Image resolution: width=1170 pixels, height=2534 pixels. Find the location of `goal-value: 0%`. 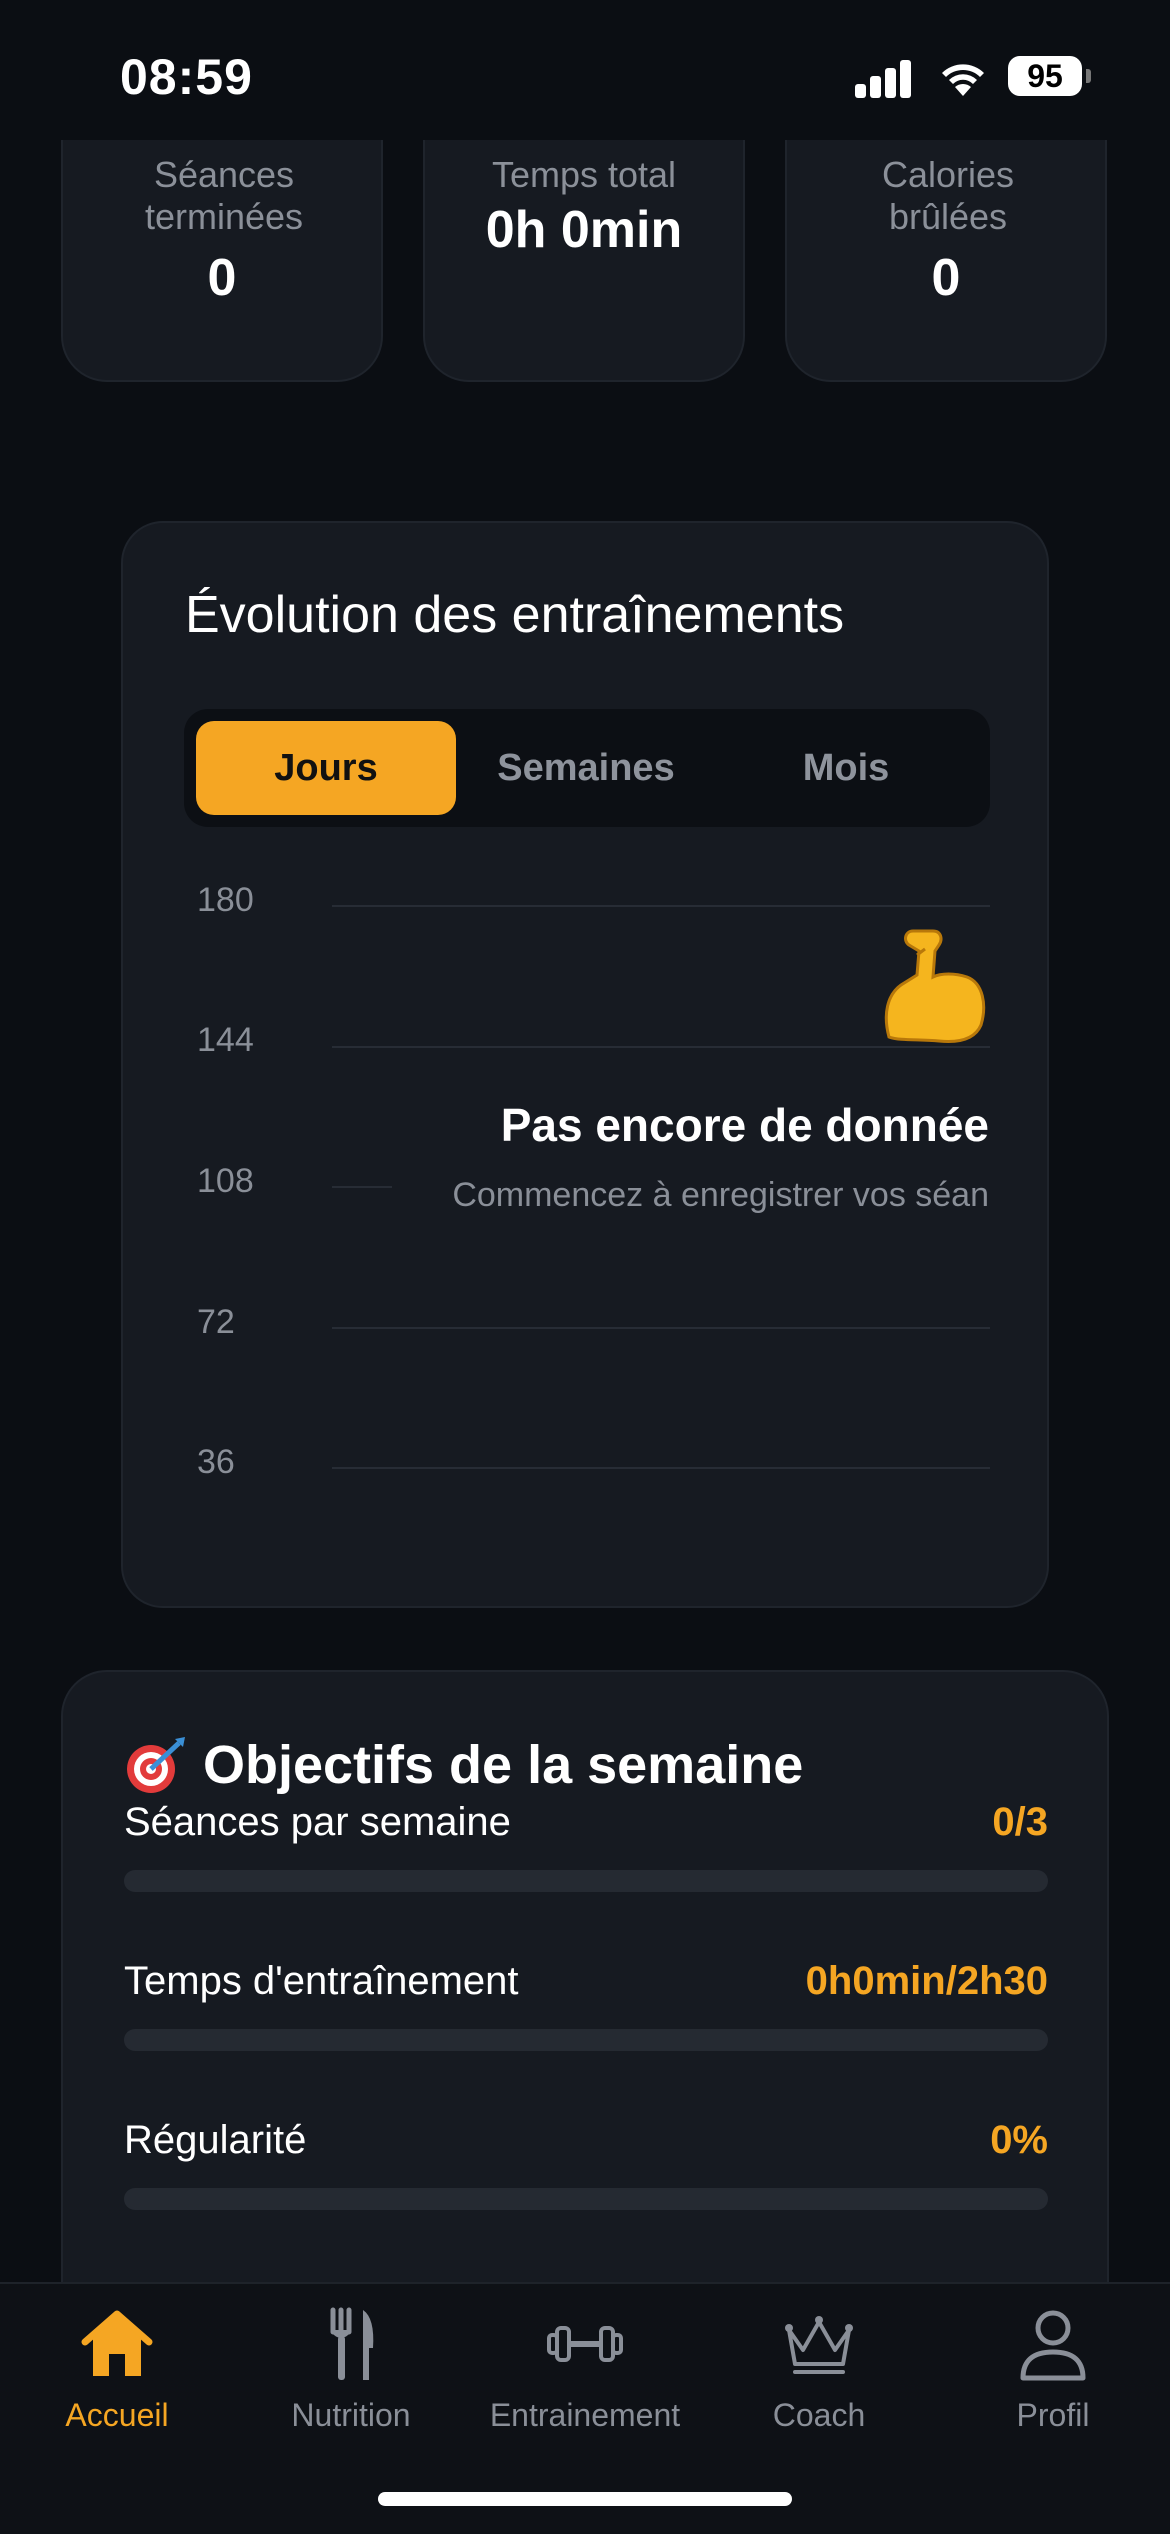

goal-value: 0% is located at coordinates (1019, 2140).